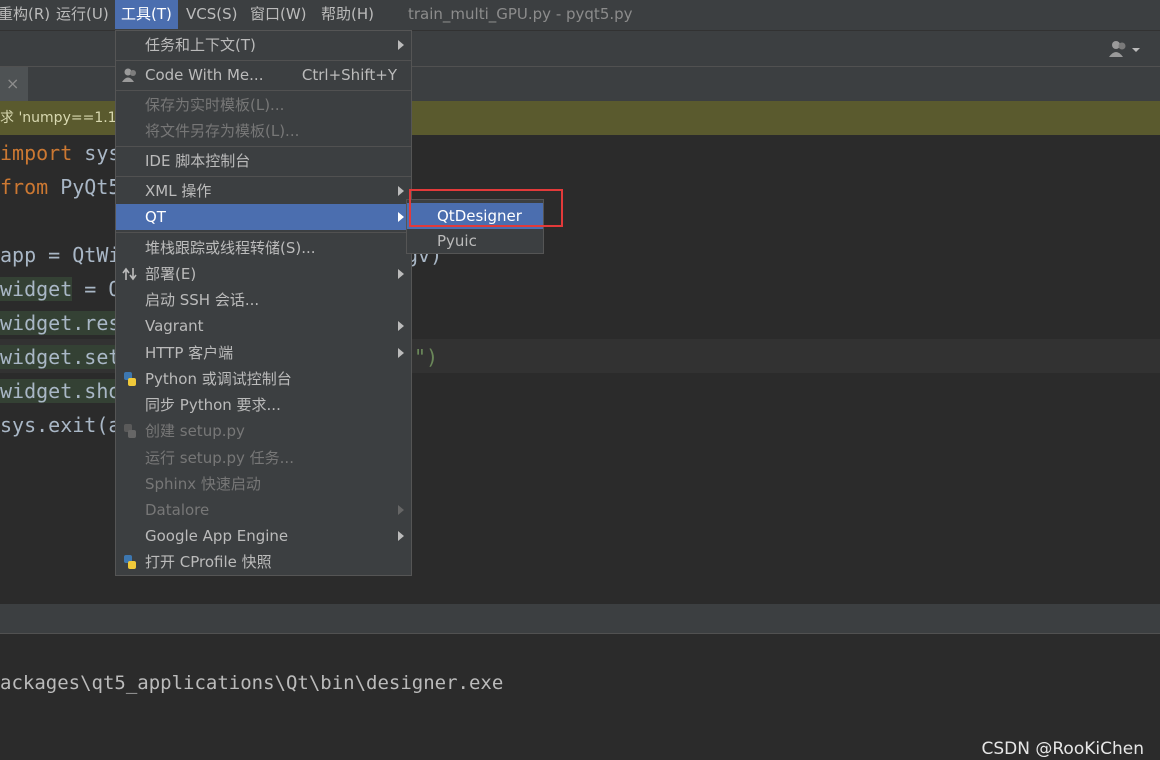 Image resolution: width=1160 pixels, height=760 pixels. I want to click on editor-tab: ×, so click(14, 84).